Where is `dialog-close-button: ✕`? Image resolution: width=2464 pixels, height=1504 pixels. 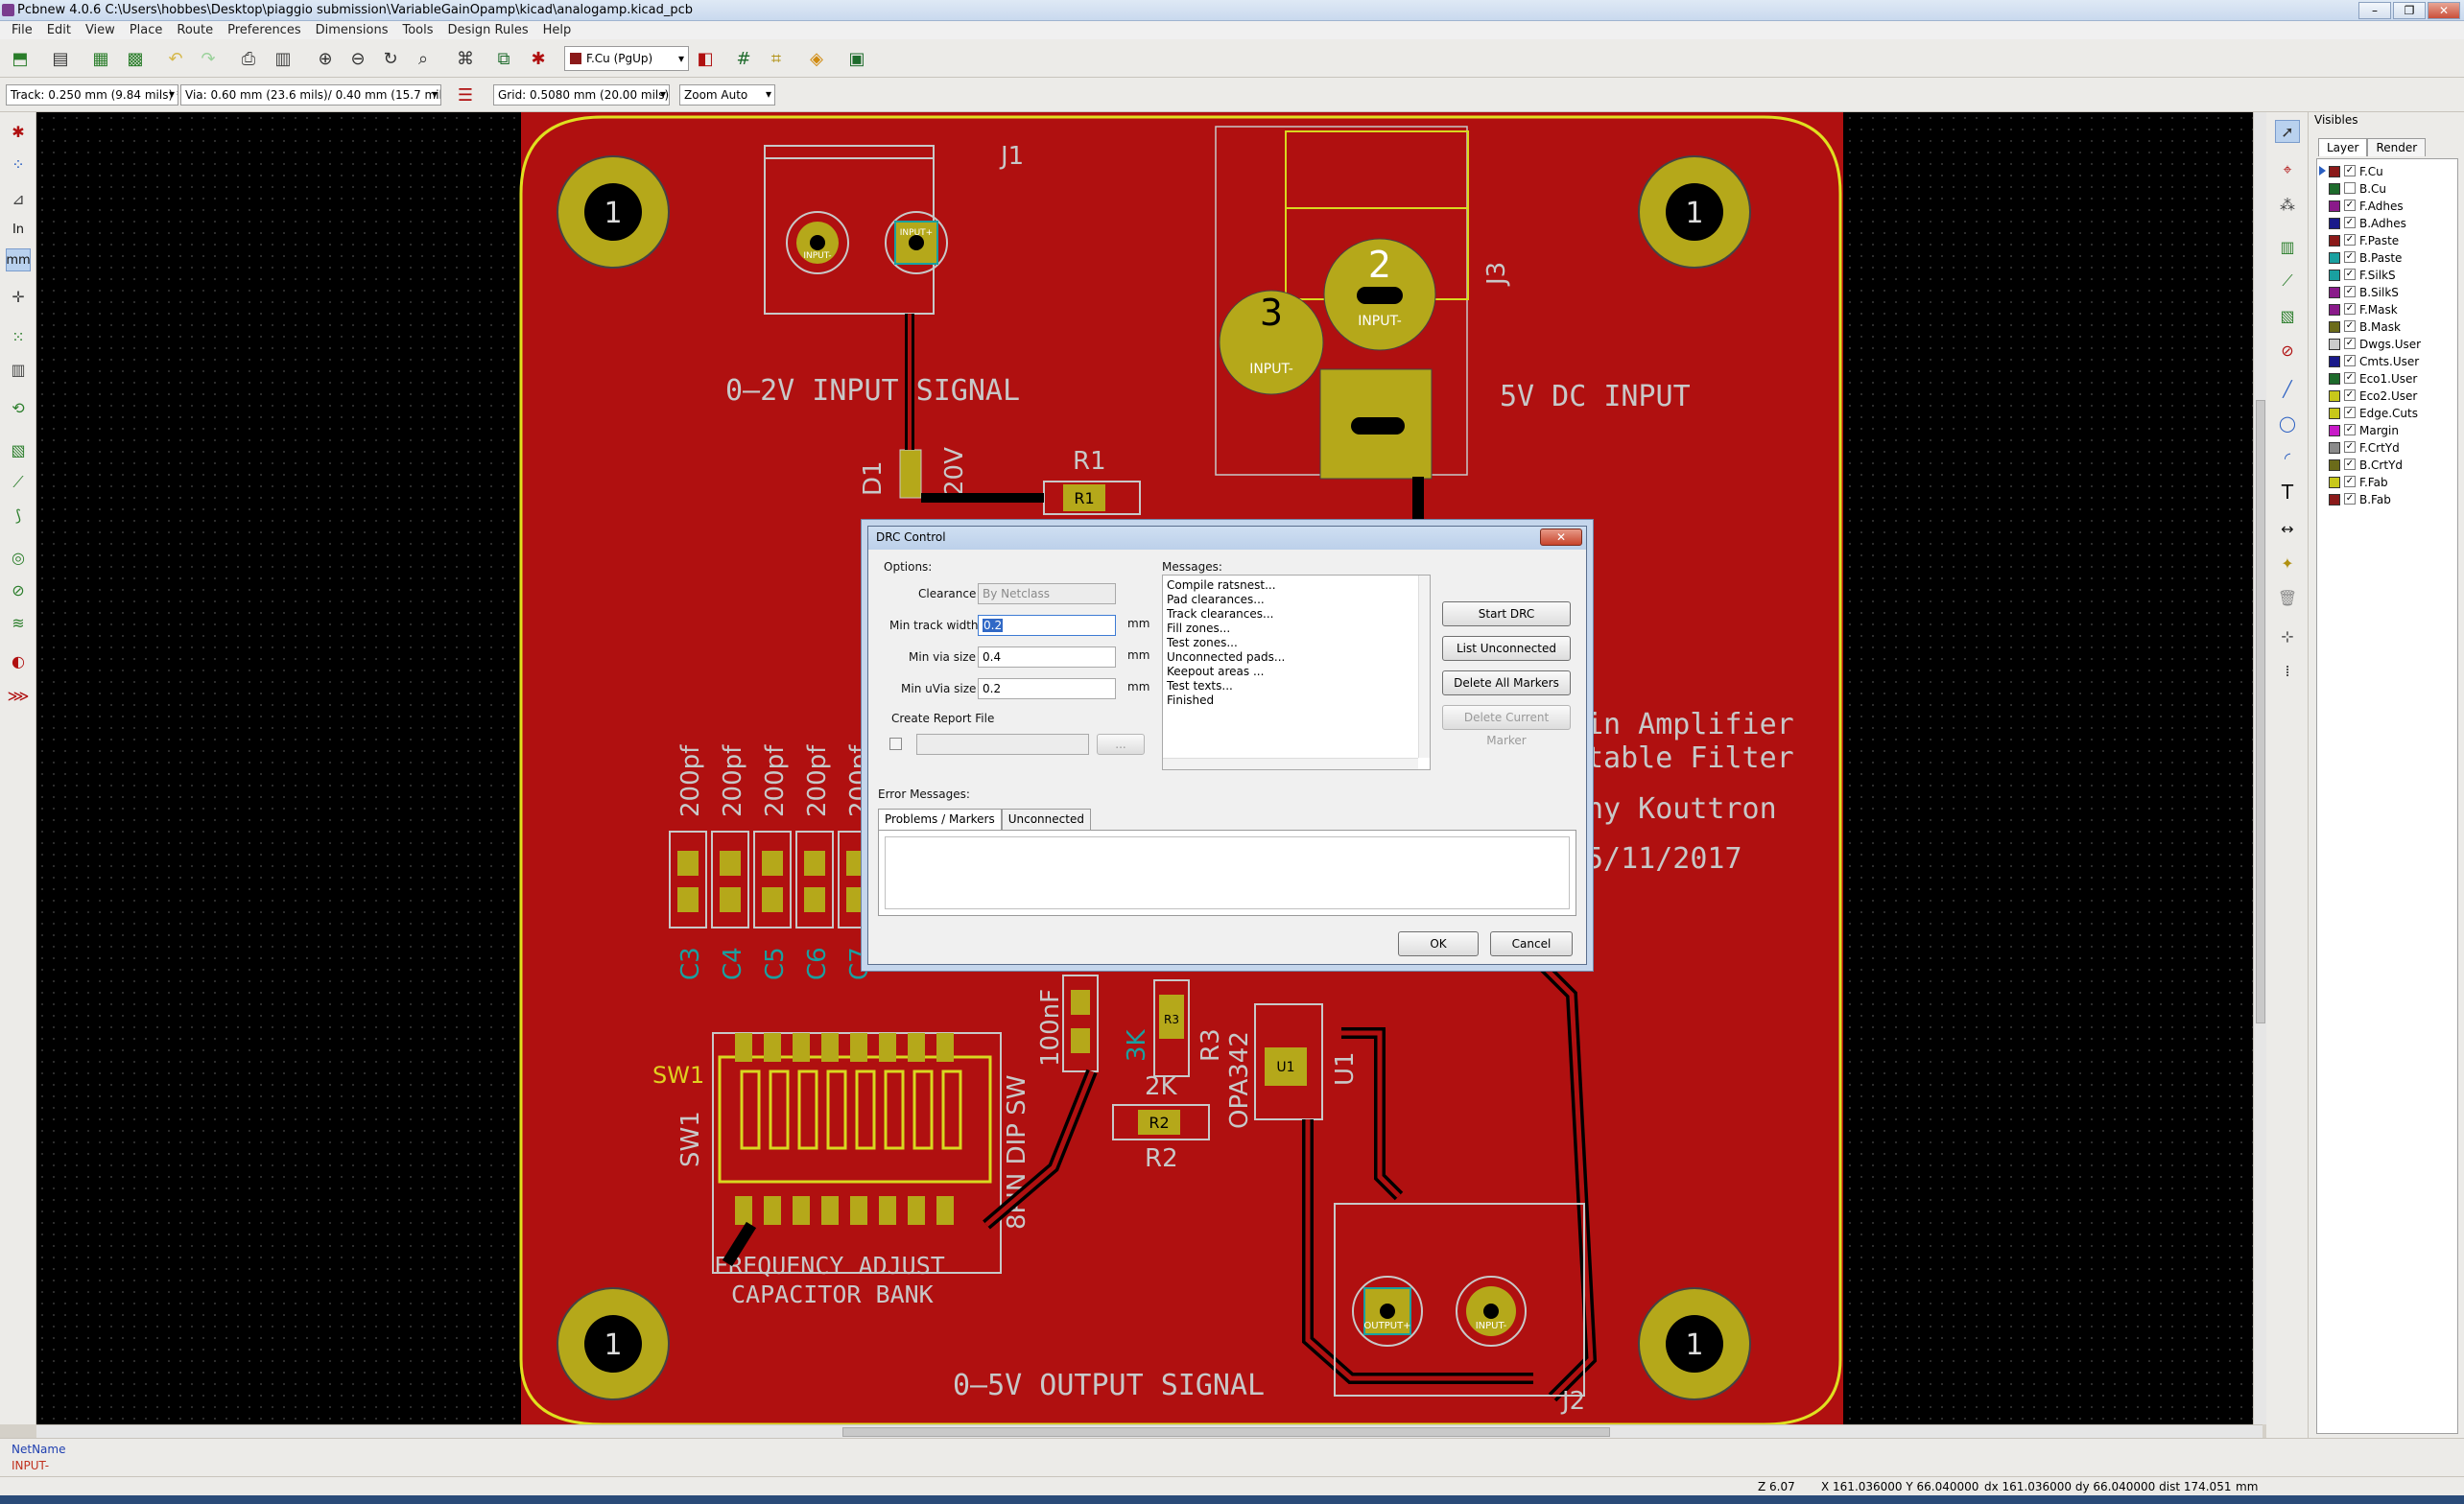
dialog-close-button: ✕ is located at coordinates (1561, 538).